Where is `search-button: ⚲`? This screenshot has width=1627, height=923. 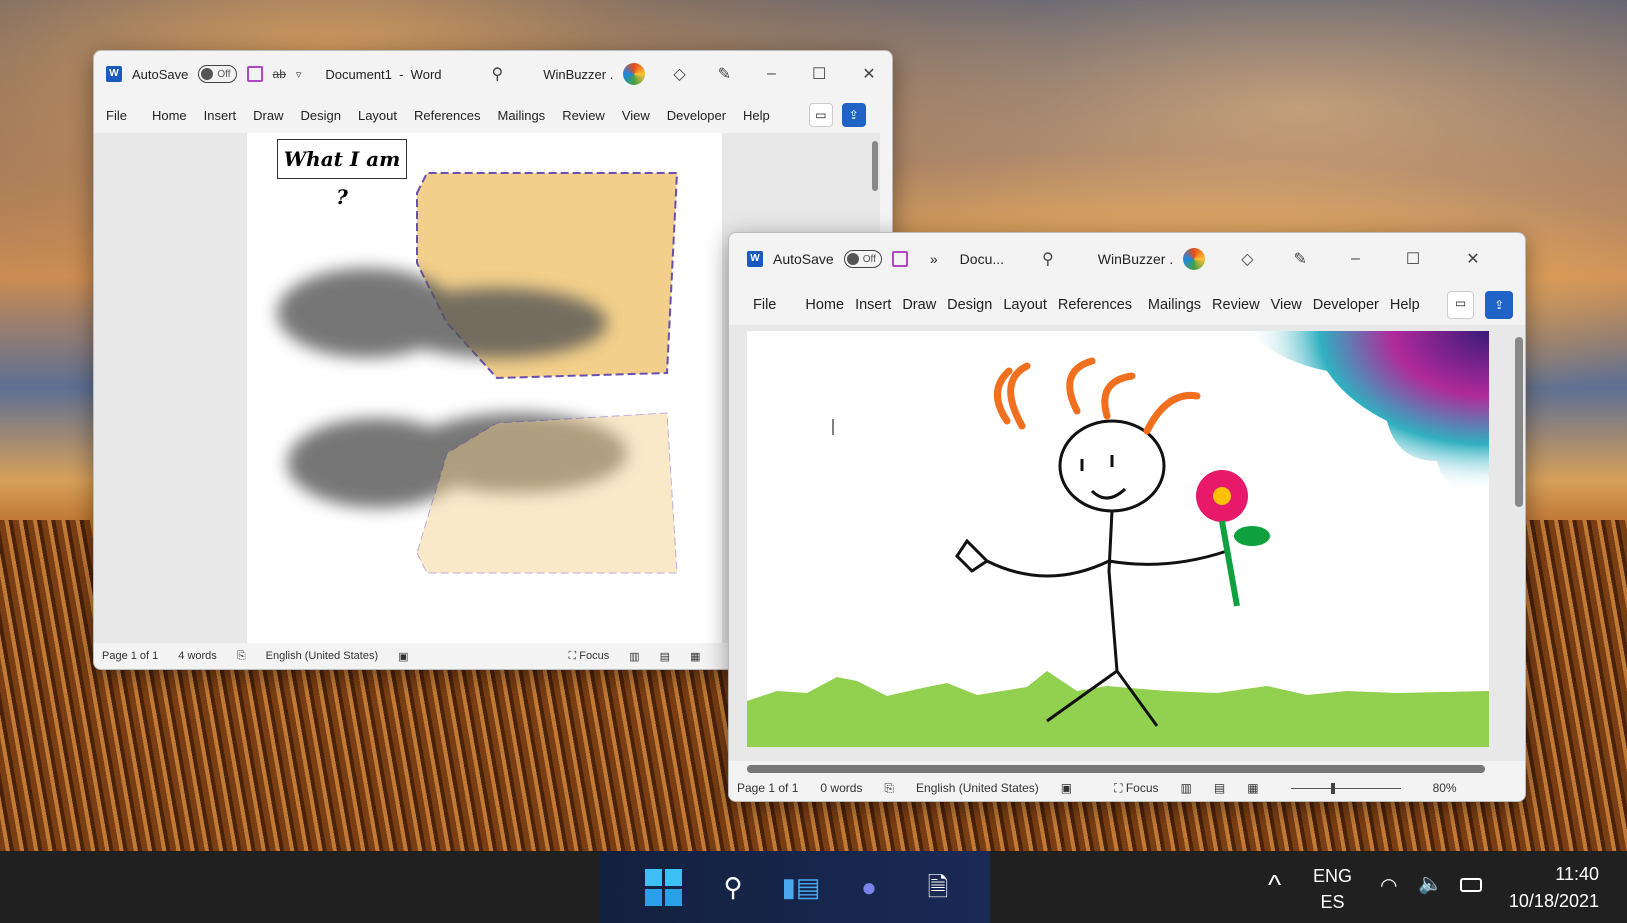
search-button: ⚲ is located at coordinates (733, 887).